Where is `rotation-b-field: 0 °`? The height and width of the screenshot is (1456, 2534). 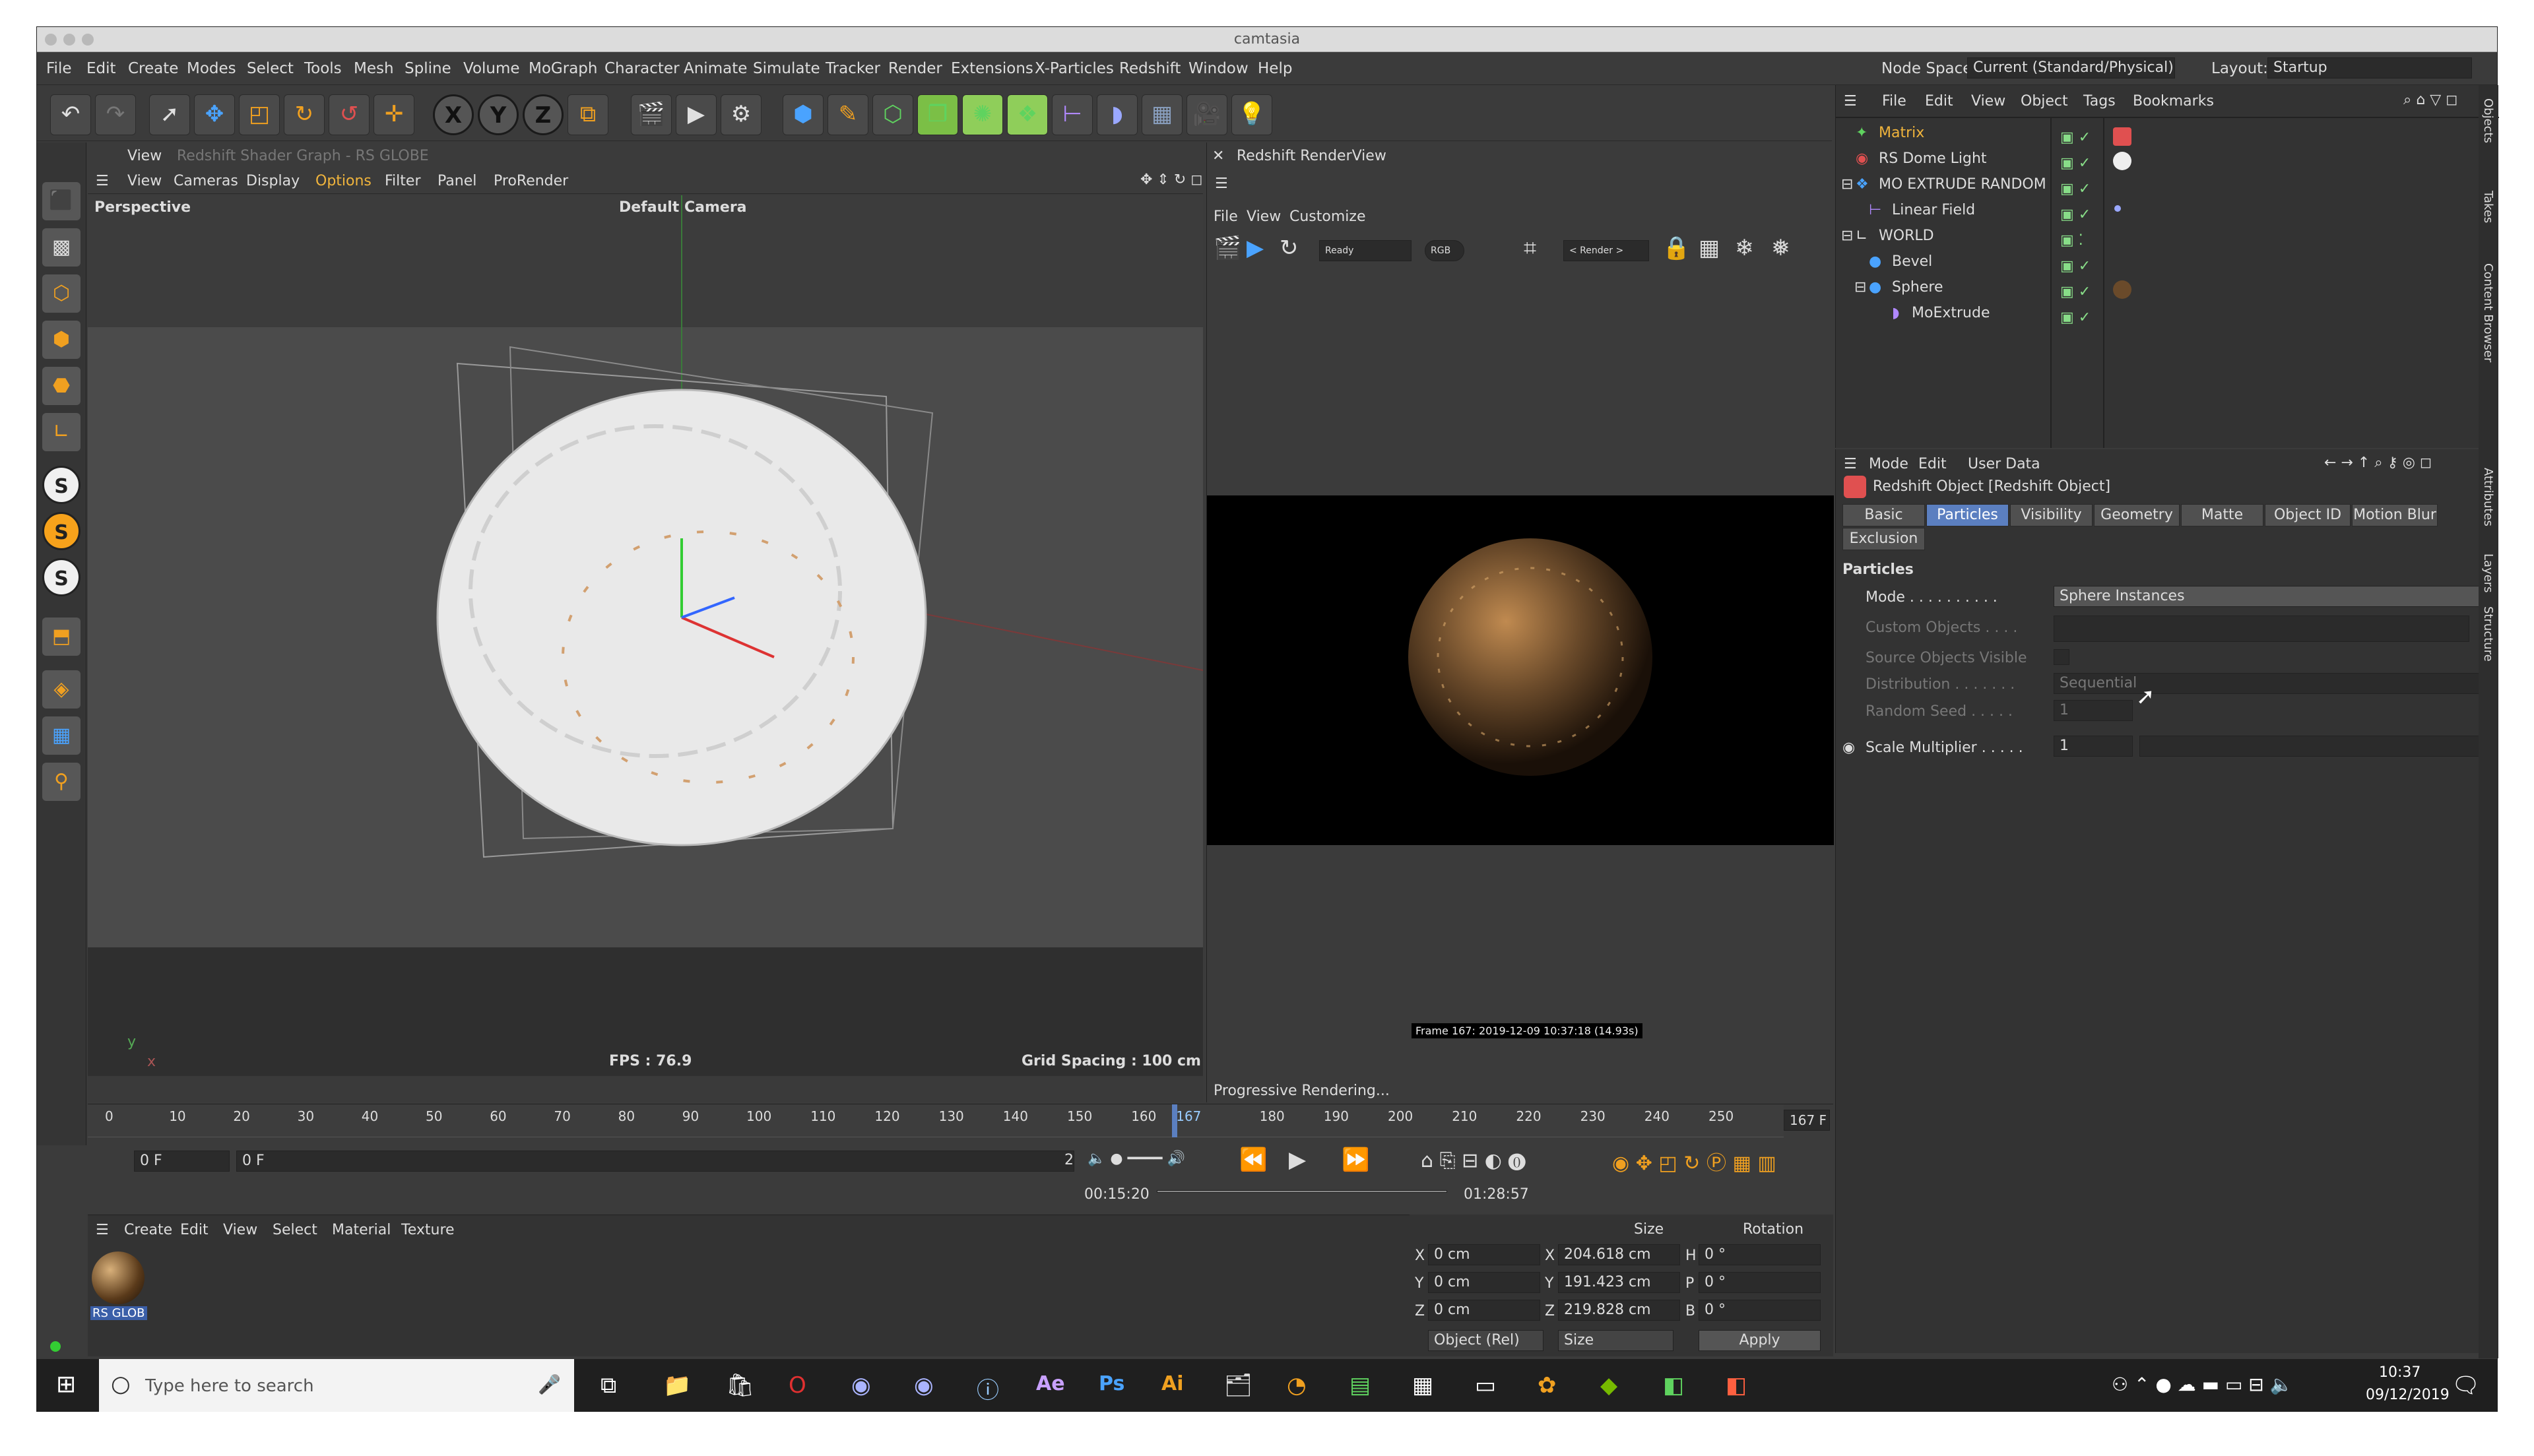
rotation-b-field: 0 ° is located at coordinates (1760, 1310).